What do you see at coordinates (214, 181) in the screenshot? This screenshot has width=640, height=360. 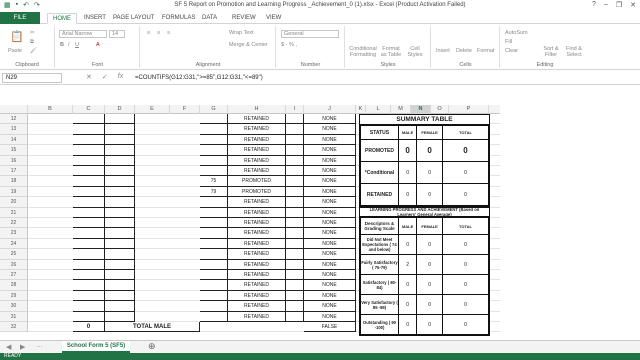 I see `grid-cell-g: 75` at bounding box center [214, 181].